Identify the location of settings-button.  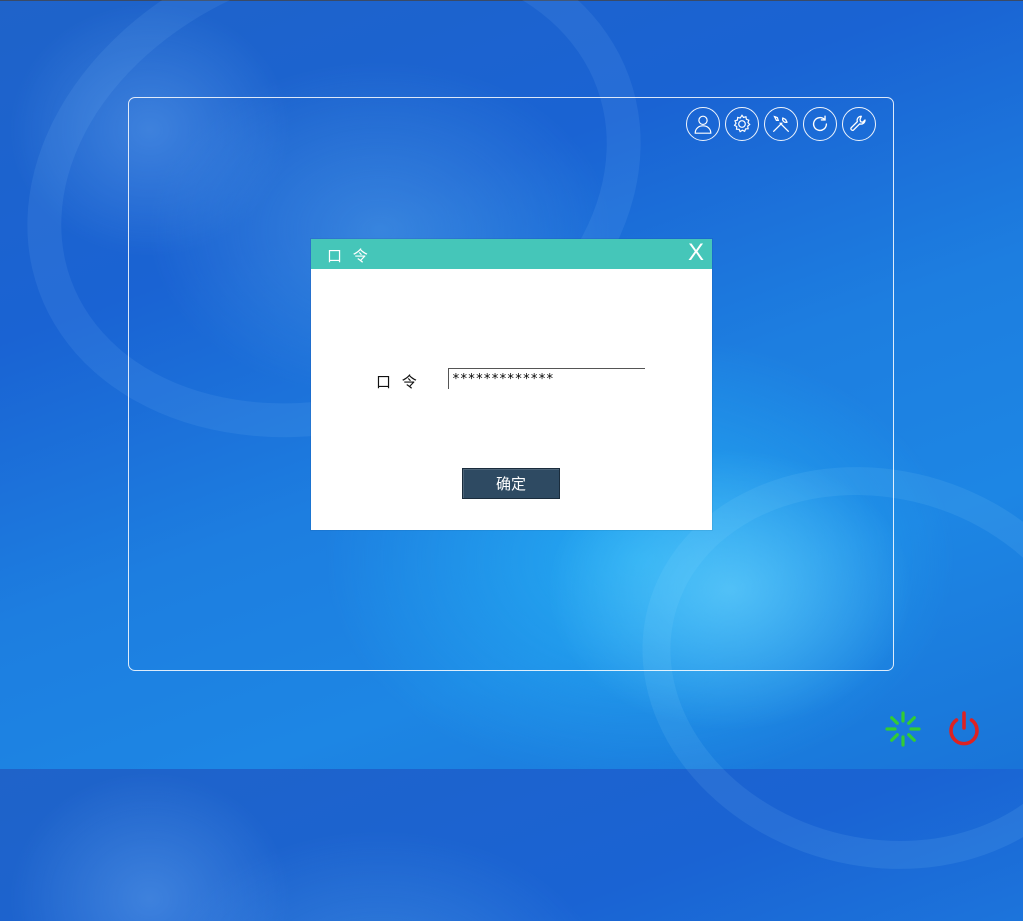
(742, 124).